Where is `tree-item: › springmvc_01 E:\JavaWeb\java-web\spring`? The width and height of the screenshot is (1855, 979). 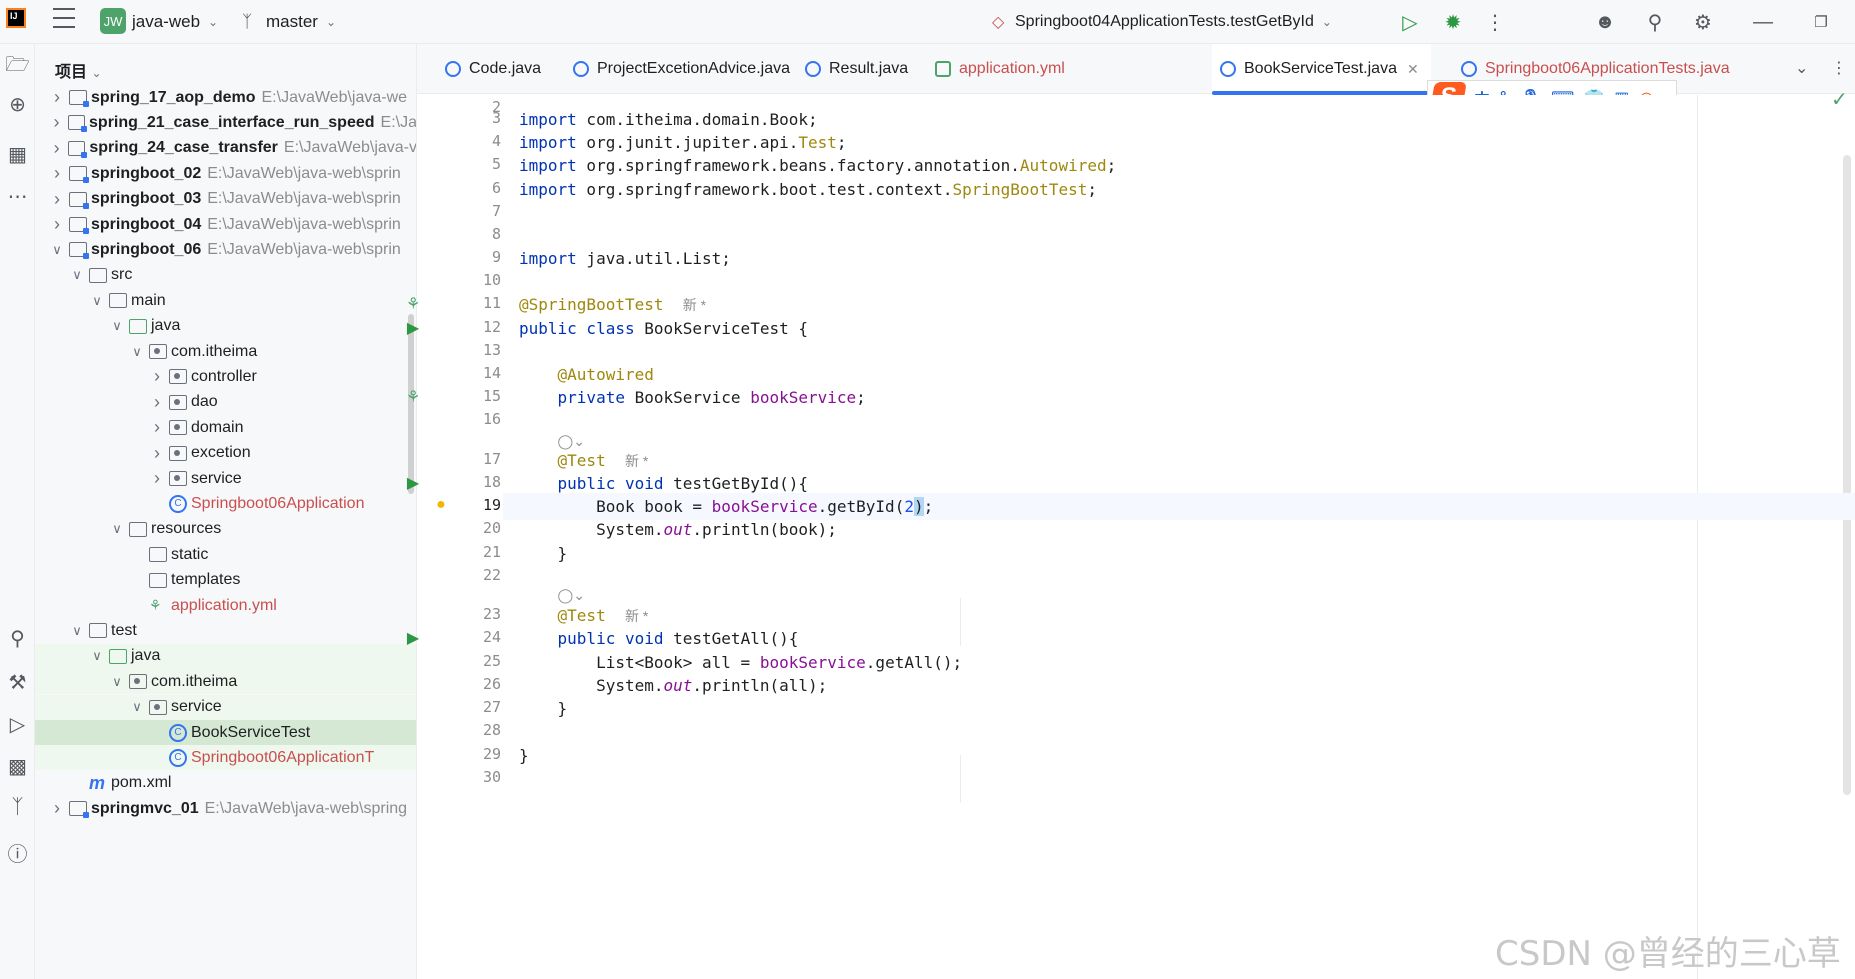 tree-item: › springmvc_01 E:\JavaWeb\java-web\spring is located at coordinates (225, 808).